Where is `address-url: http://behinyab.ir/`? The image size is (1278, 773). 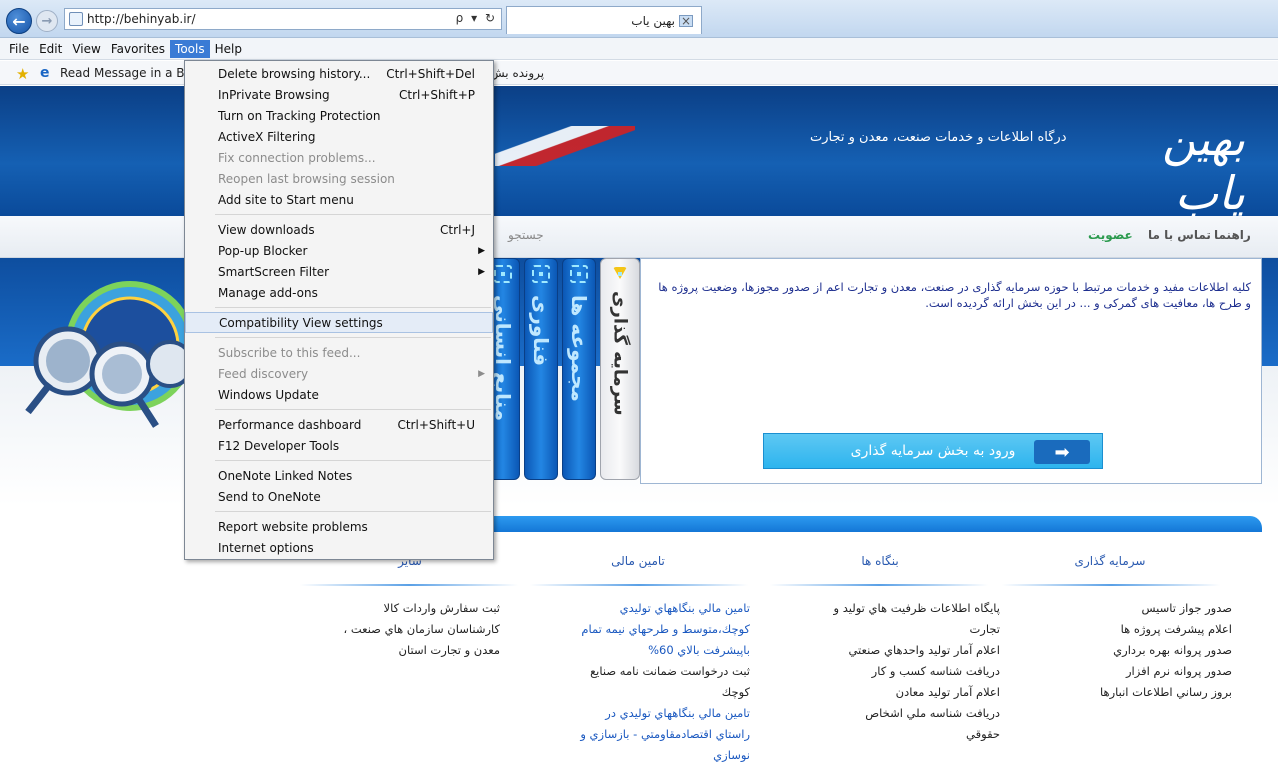 address-url: http://behinyab.ir/ is located at coordinates (141, 19).